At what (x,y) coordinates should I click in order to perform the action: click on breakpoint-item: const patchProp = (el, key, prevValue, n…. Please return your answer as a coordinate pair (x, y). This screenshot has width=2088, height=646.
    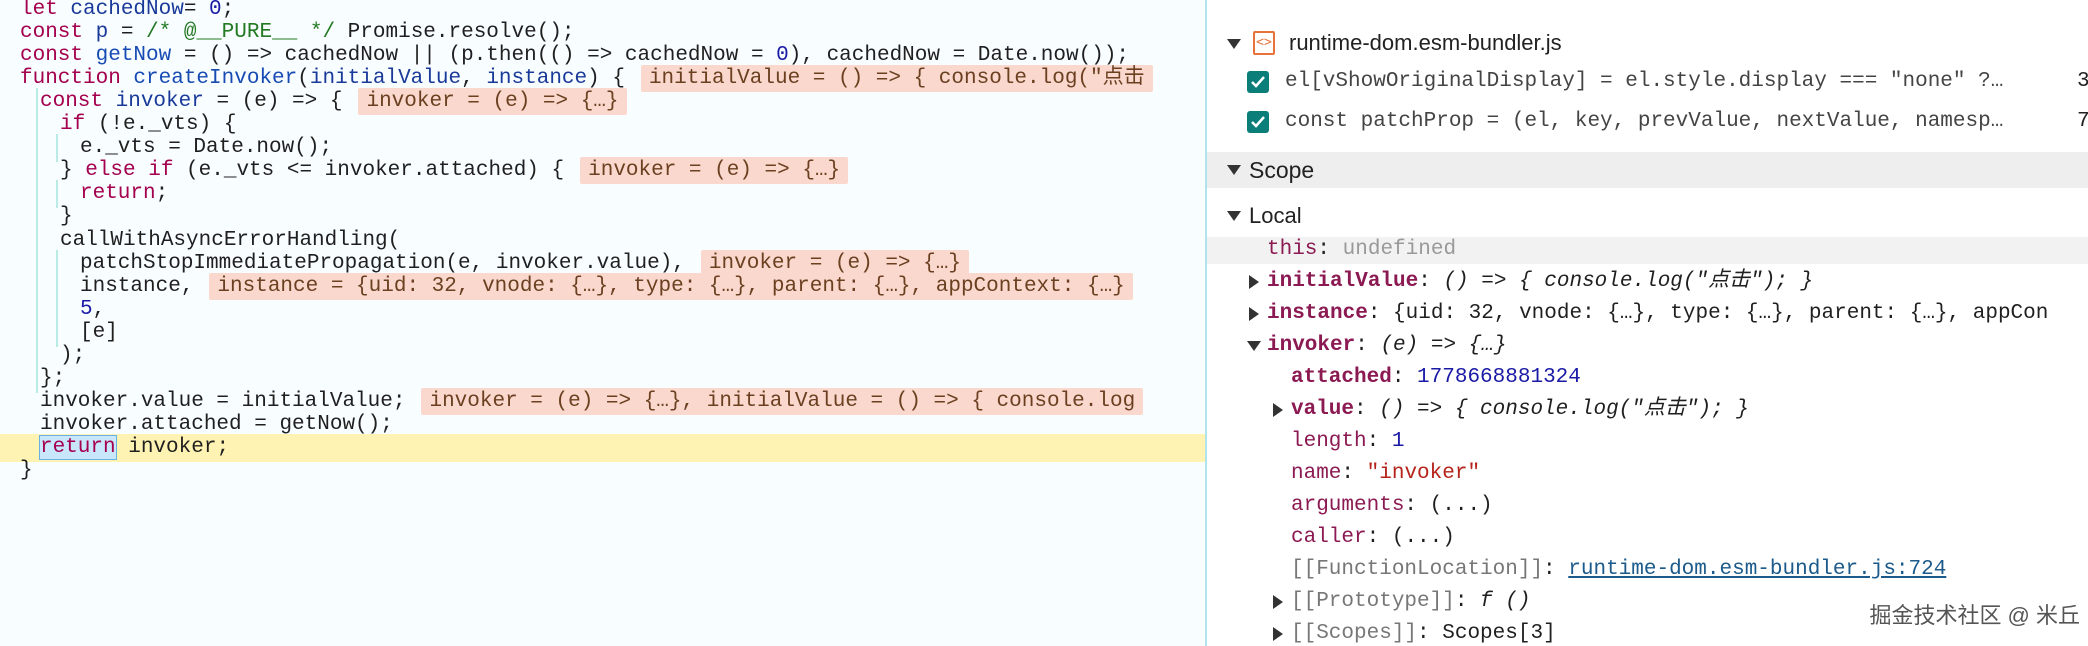
    Looking at the image, I should click on (1647, 123).